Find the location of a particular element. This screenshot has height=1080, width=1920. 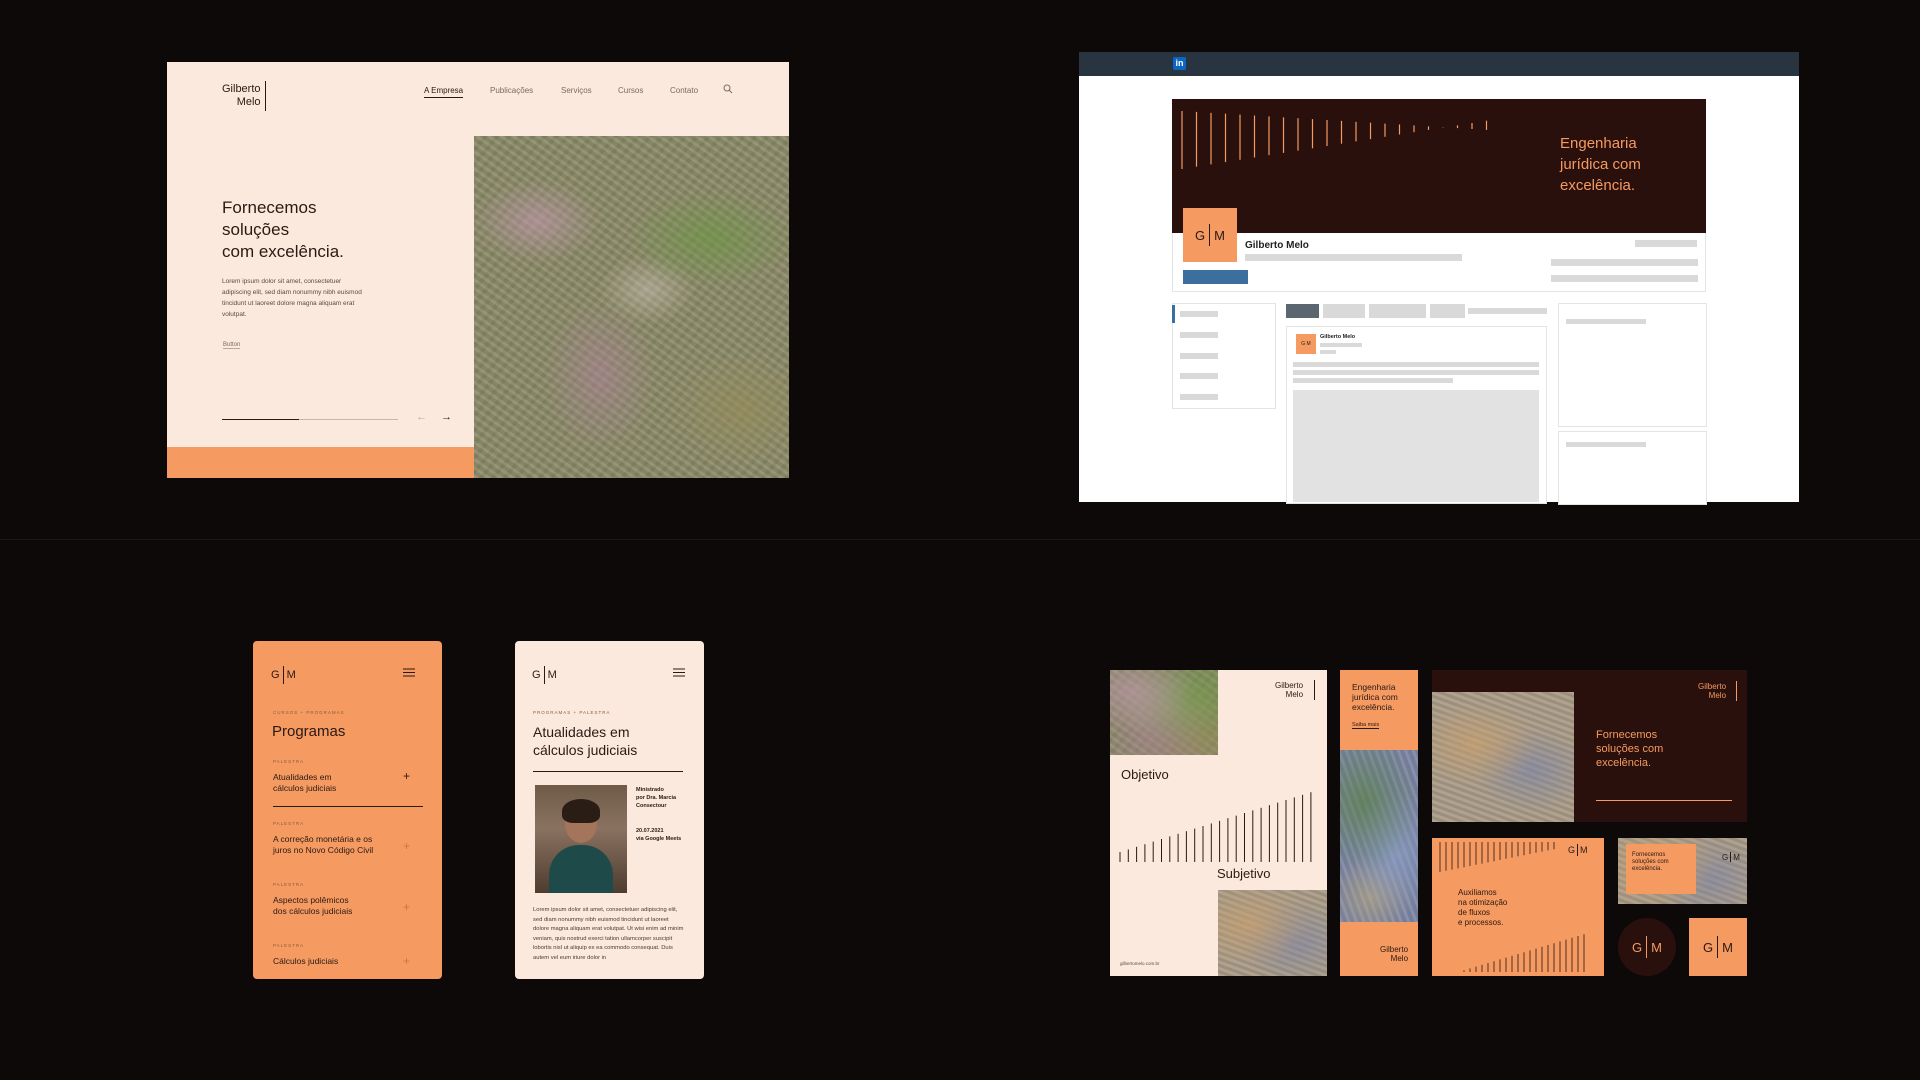

phone1-item1-kicker: PALESTRA is located at coordinates (289, 761).